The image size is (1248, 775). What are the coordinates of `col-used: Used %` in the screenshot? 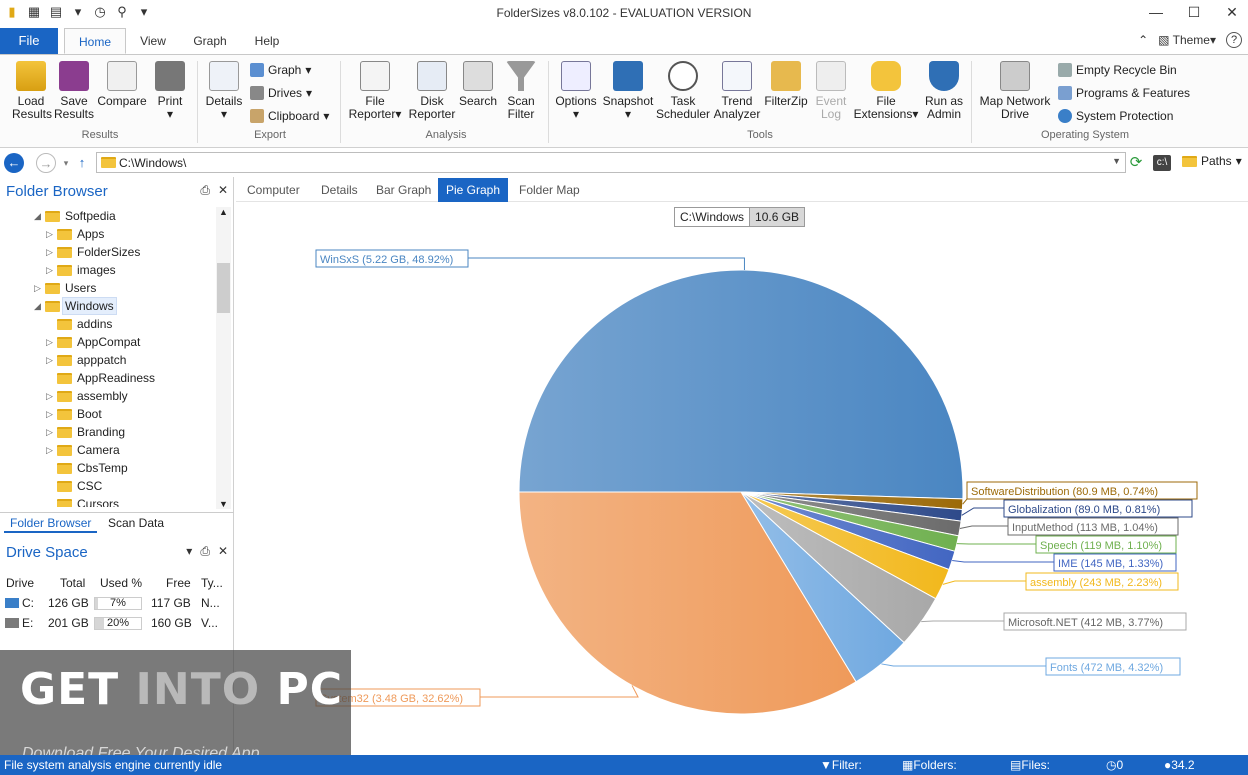 It's located at (121, 583).